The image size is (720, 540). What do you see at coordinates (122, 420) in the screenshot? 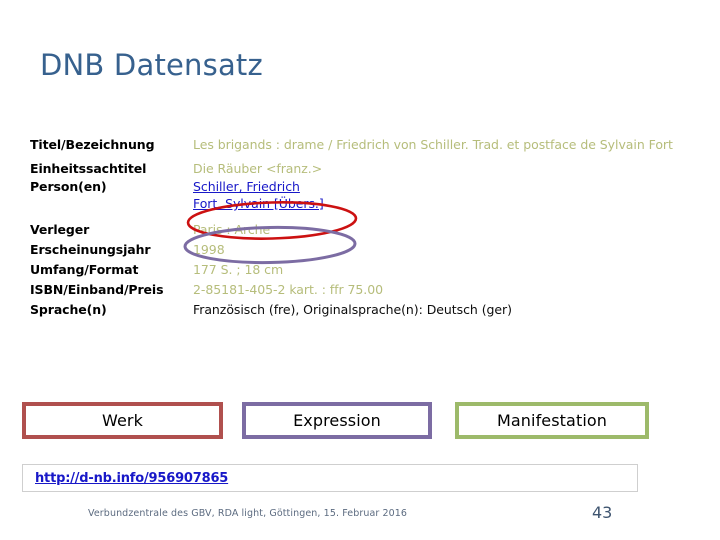
I see `frbr-box-werk: Werk` at bounding box center [122, 420].